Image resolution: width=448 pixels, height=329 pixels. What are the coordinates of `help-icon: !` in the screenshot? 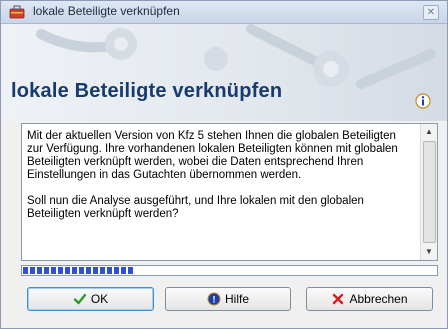 It's located at (214, 299).